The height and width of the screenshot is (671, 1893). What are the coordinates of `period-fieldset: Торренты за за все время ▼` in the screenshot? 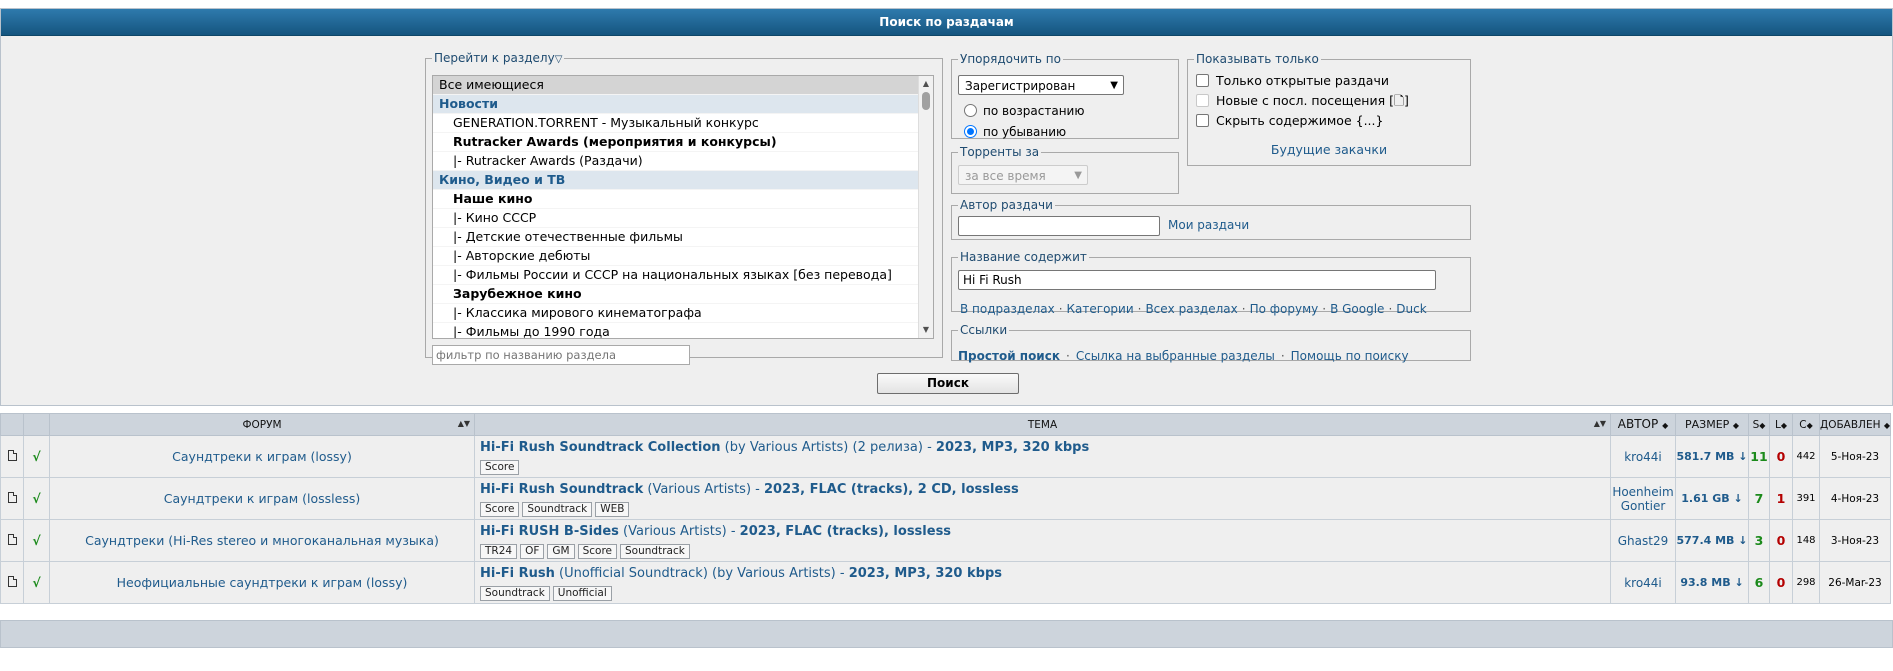 It's located at (1065, 169).